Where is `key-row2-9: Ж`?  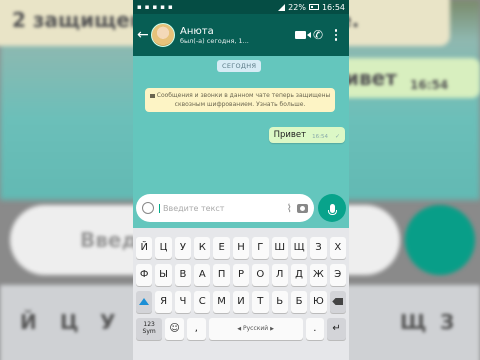
key-row2-9: Ж is located at coordinates (318, 274).